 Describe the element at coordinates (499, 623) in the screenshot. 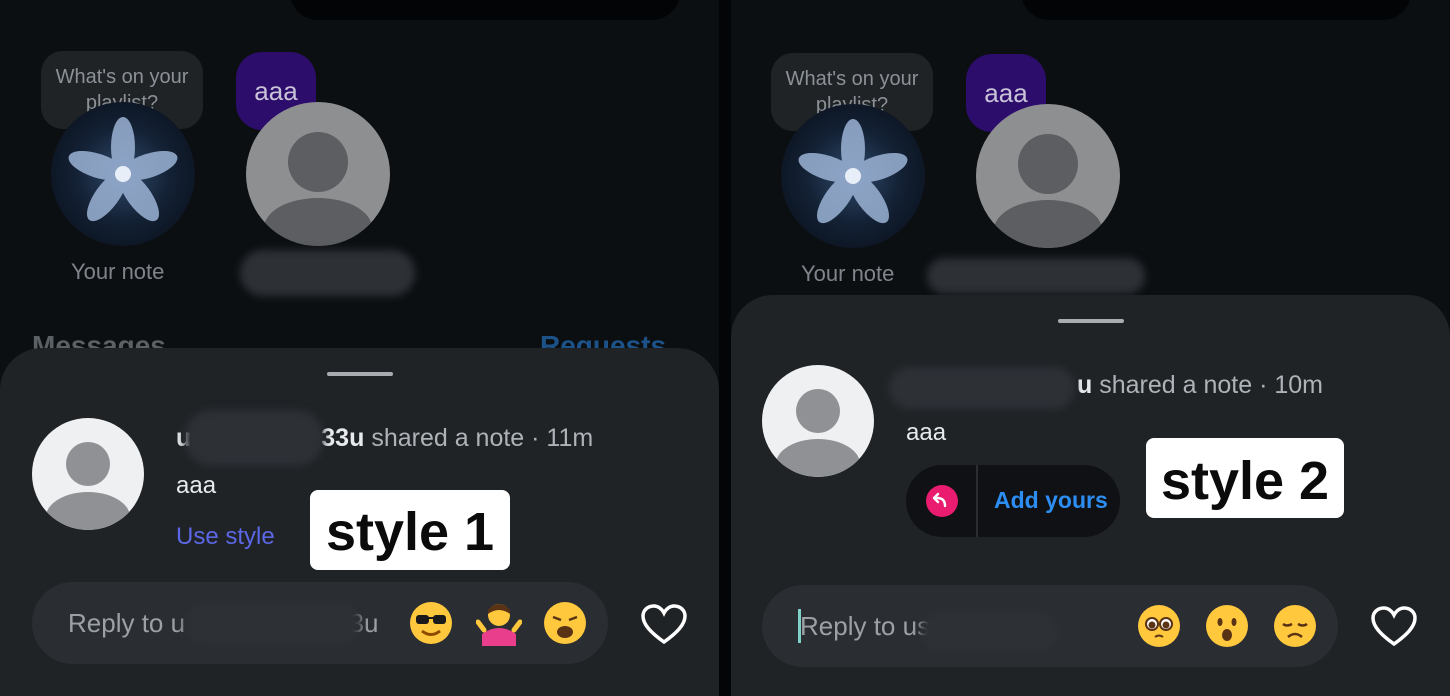

I see `person-shrugging-emoji-icon` at that location.